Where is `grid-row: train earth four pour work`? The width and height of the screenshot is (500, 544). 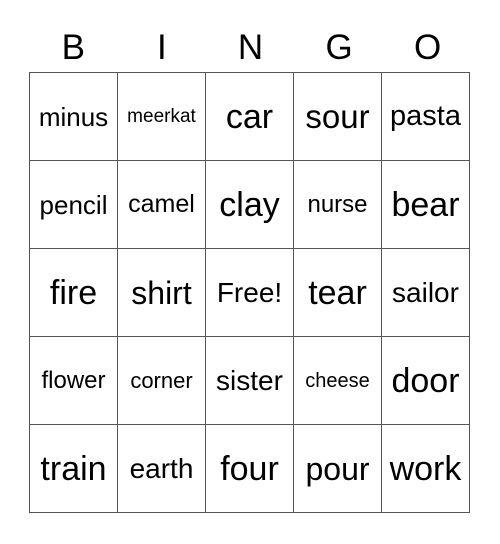
grid-row: train earth four pour work is located at coordinates (249, 468).